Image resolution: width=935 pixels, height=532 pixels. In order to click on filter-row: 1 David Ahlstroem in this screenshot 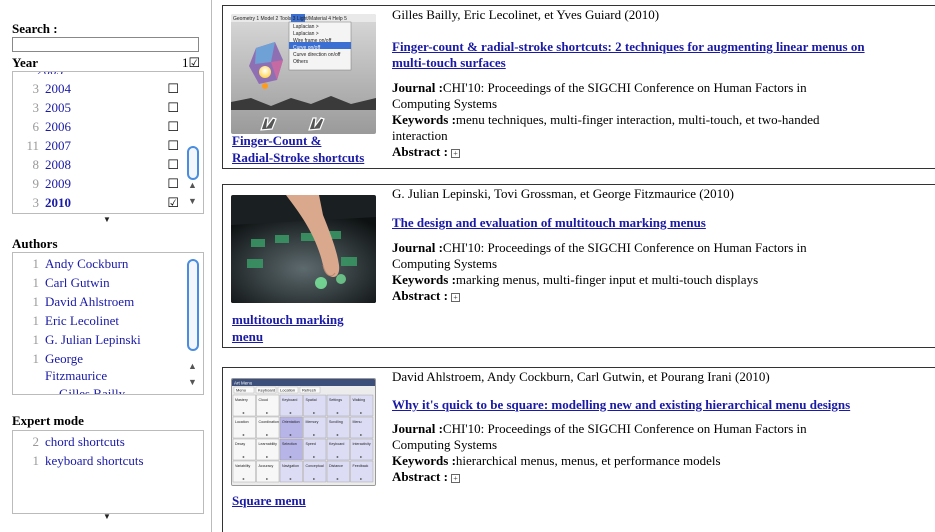, I will do `click(97, 301)`.